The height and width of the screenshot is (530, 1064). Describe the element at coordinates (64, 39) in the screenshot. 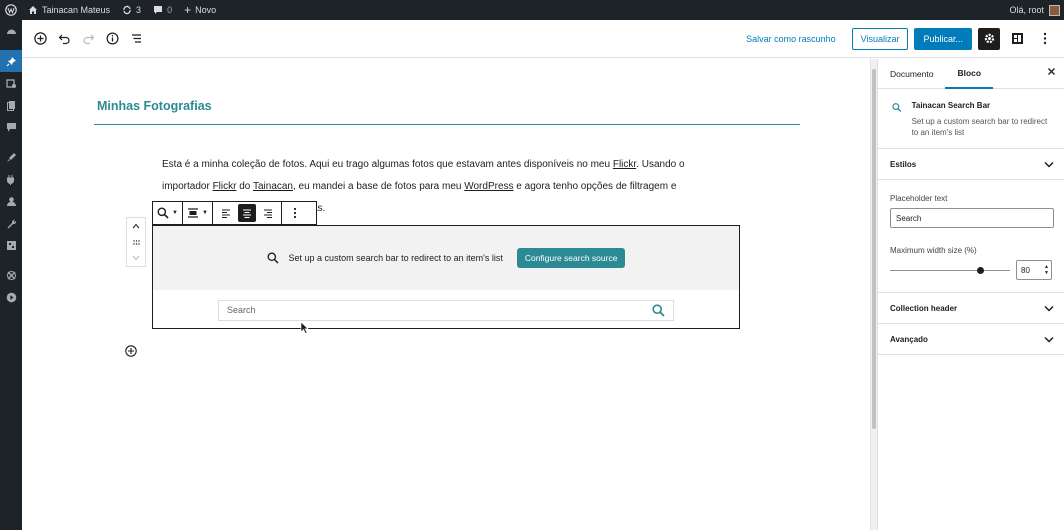

I see `undo-icon` at that location.